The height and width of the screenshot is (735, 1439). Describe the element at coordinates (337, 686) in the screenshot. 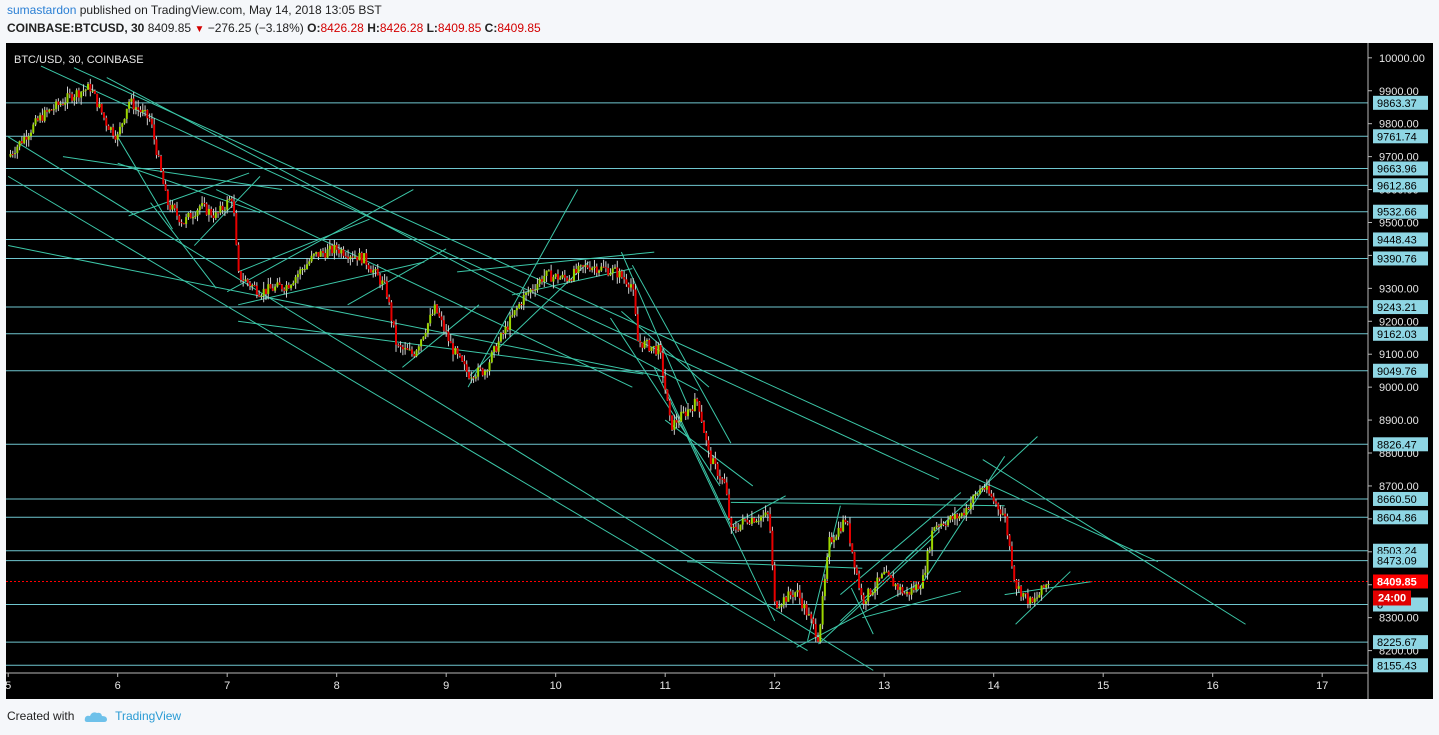

I see `x-tick-label: 8` at that location.